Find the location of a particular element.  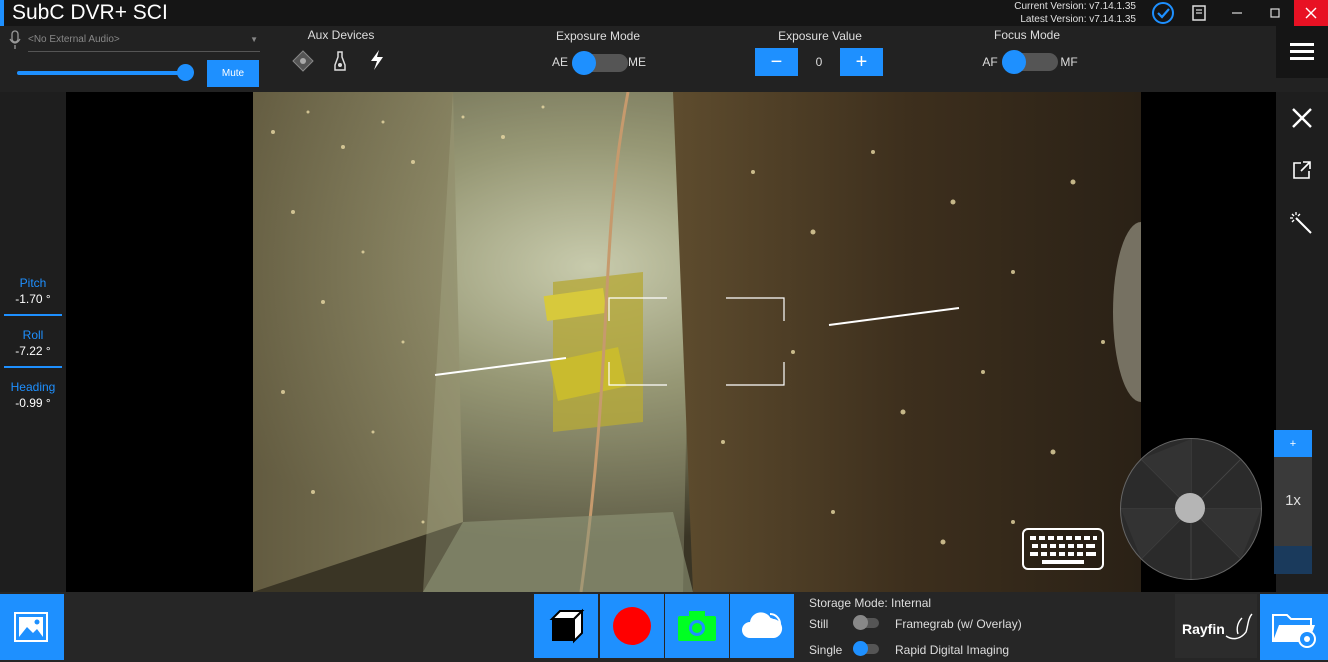

laser-icon is located at coordinates (303, 62).